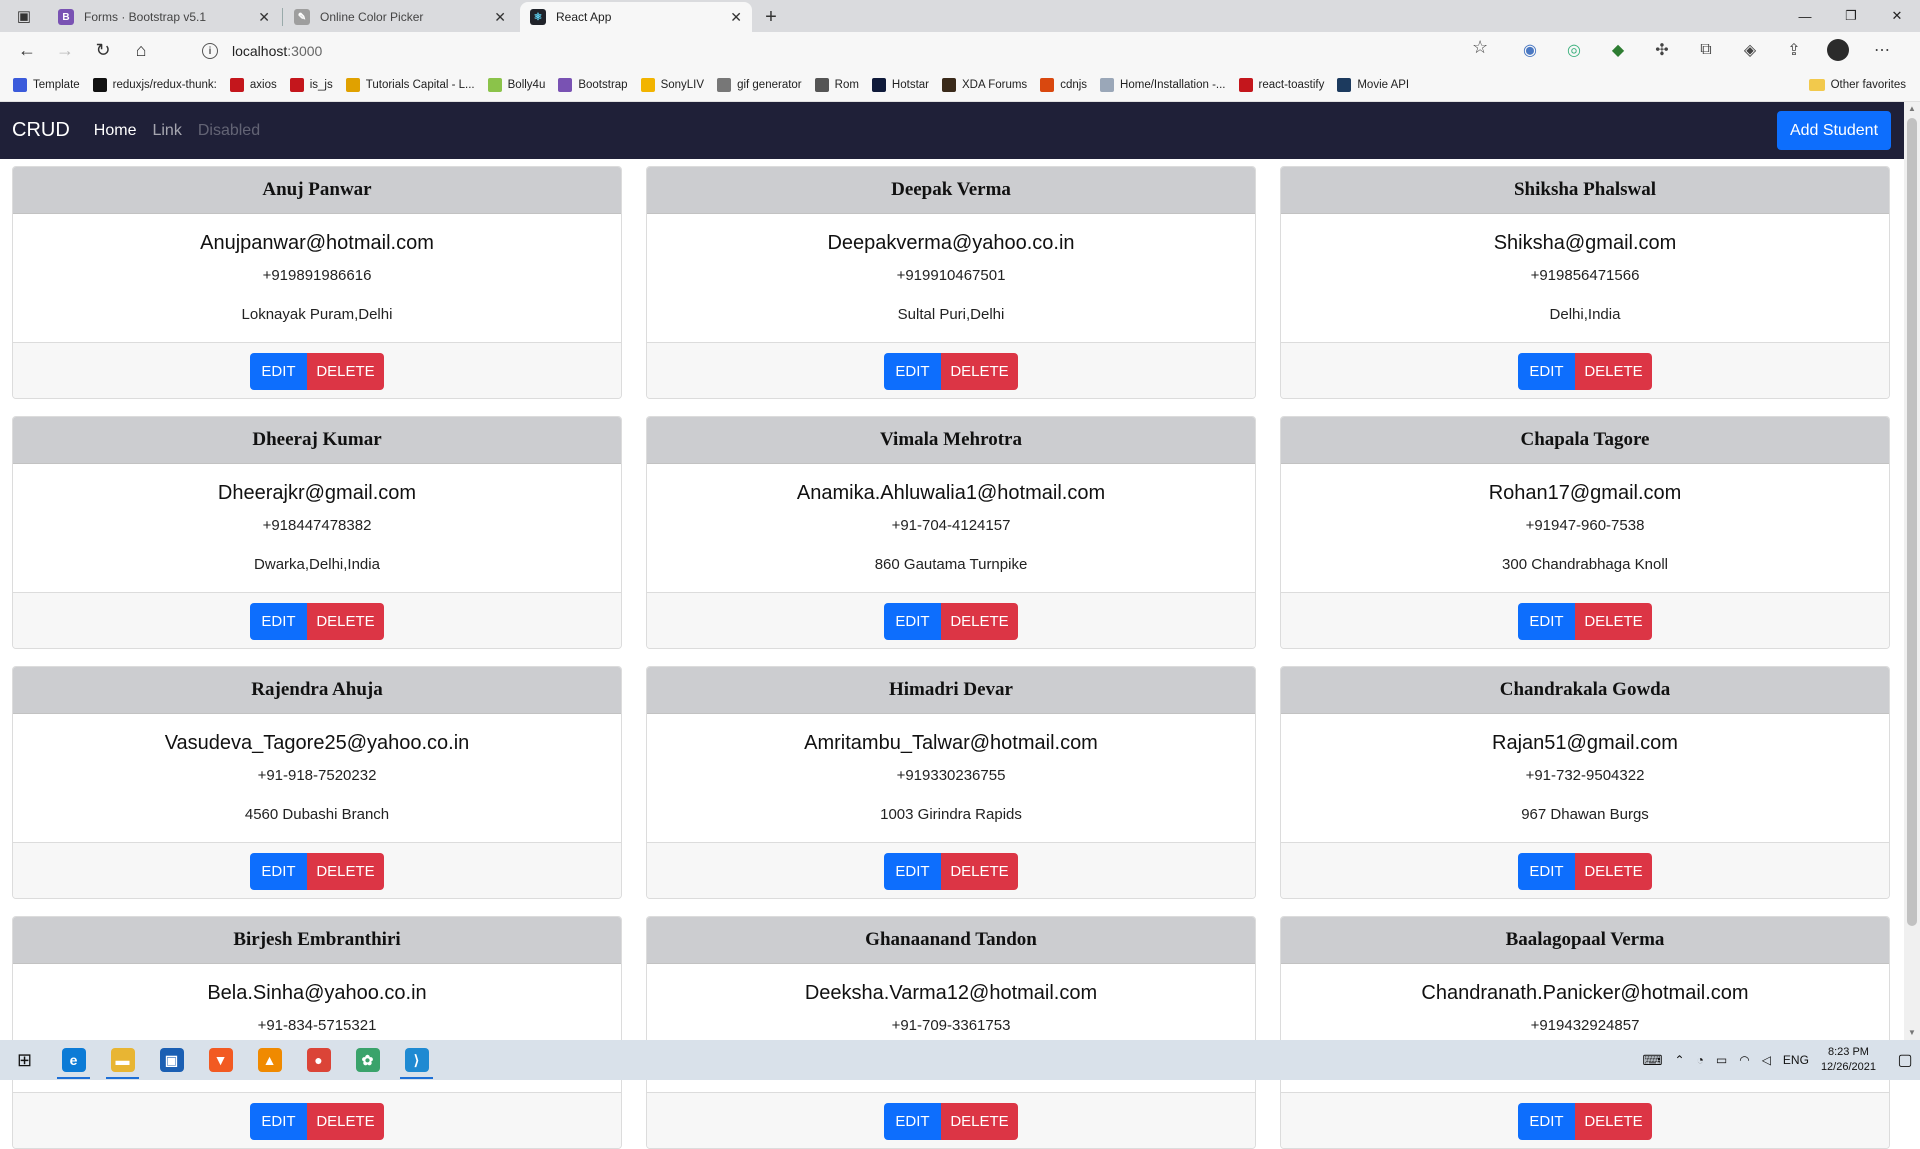 This screenshot has height=1149, width=1920. I want to click on restore-icon: ❐, so click(1851, 16).